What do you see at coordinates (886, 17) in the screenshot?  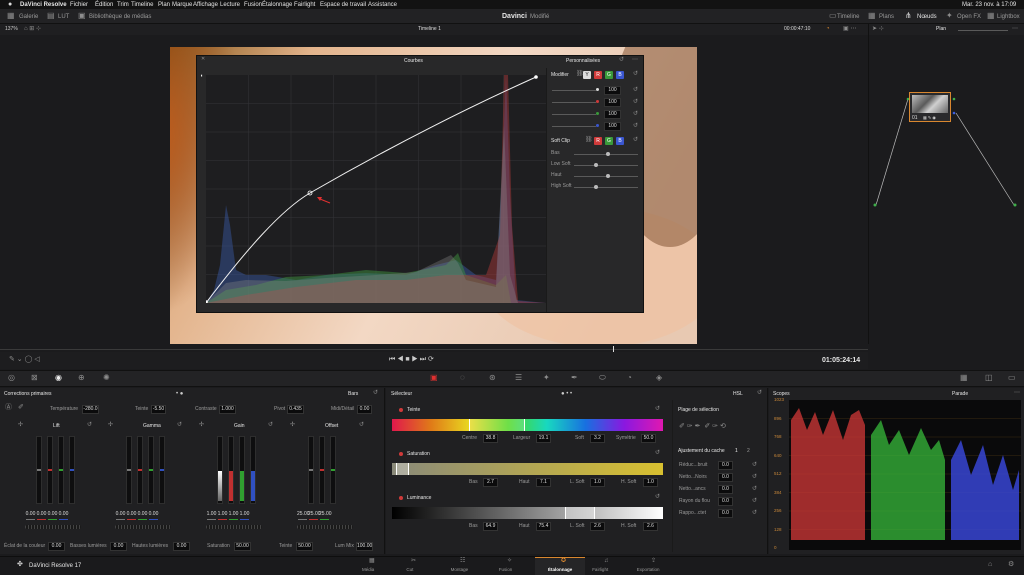 I see `tab-plans: Plans` at bounding box center [886, 17].